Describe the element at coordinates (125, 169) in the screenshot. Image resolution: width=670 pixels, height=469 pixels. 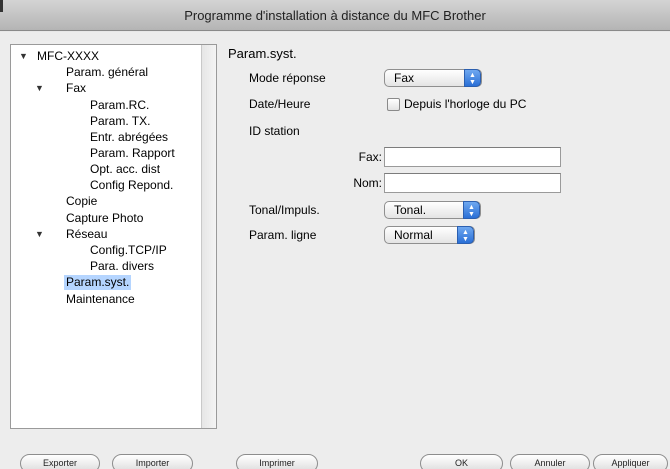
I see `tree-item-opt-acc-dist: Opt. acc. dist` at that location.